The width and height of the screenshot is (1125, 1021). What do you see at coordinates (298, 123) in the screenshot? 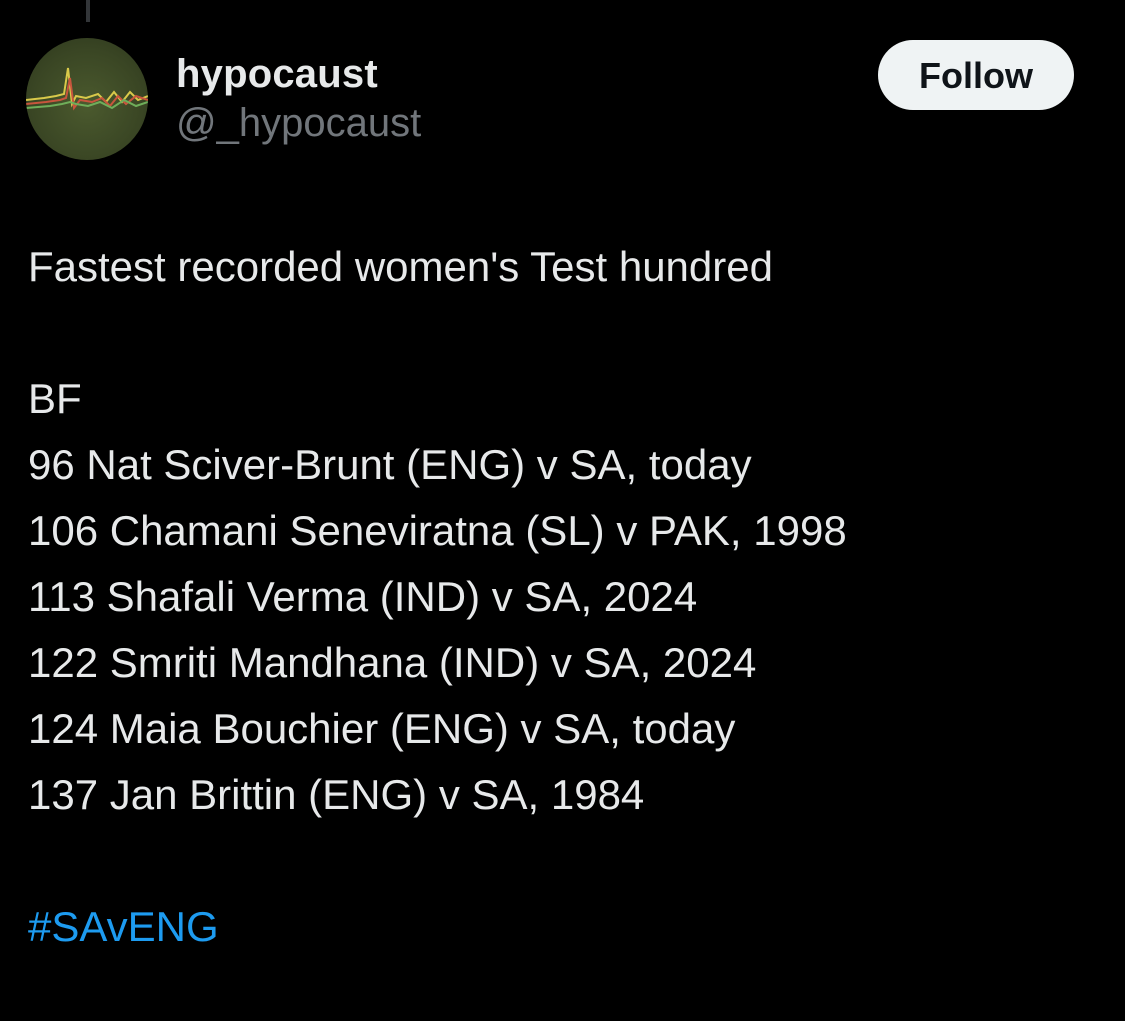
I see `user-handle: @_hypocaust` at bounding box center [298, 123].